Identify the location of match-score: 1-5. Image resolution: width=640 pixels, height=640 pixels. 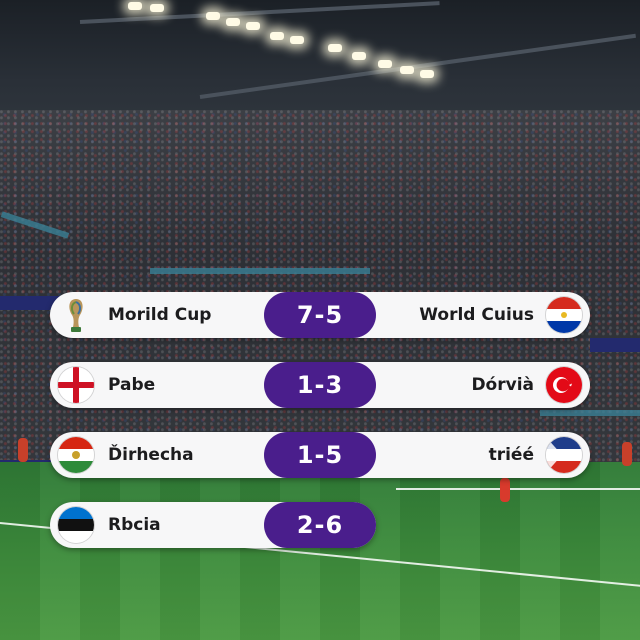
(320, 455).